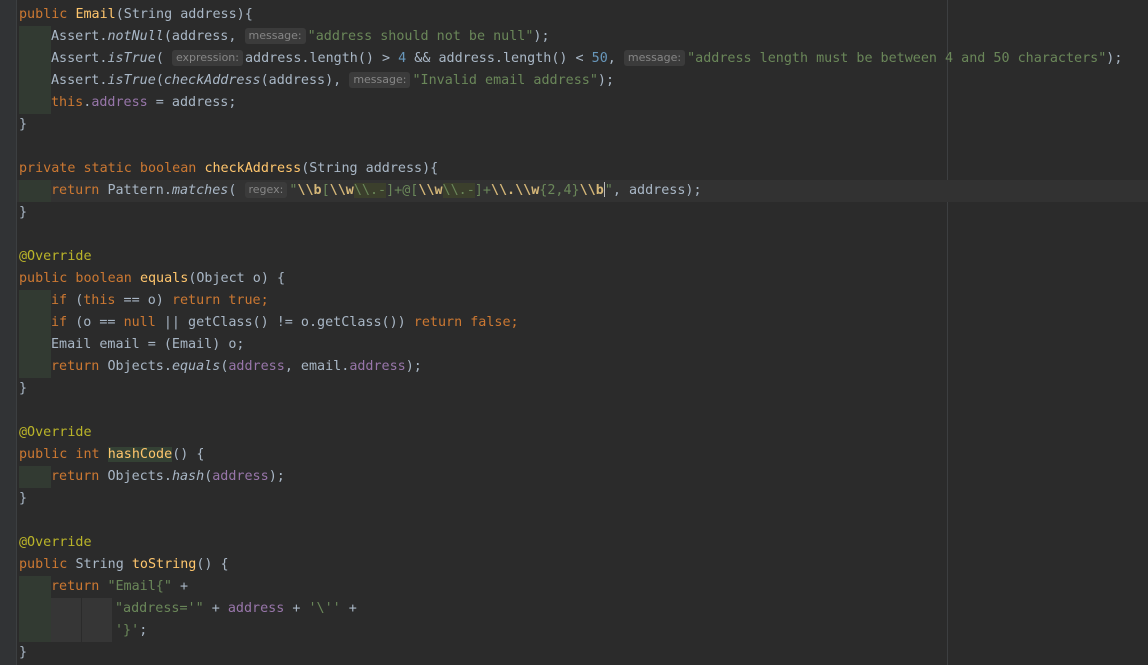 This screenshot has width=1148, height=665. What do you see at coordinates (135, 36) in the screenshot?
I see `method-call: notNull` at bounding box center [135, 36].